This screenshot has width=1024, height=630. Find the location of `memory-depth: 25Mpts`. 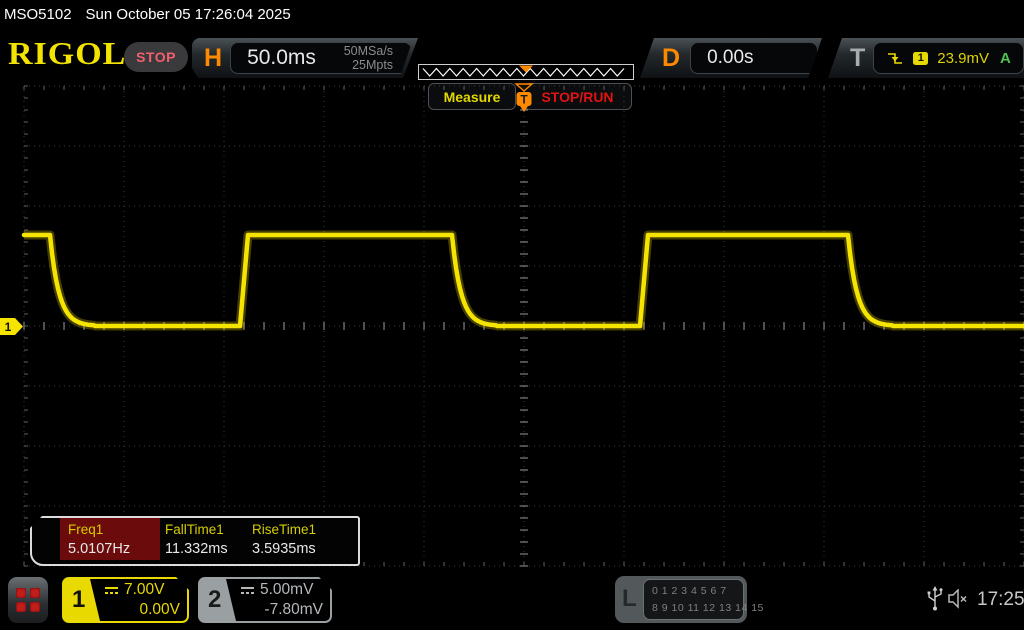

memory-depth: 25Mpts is located at coordinates (373, 65).